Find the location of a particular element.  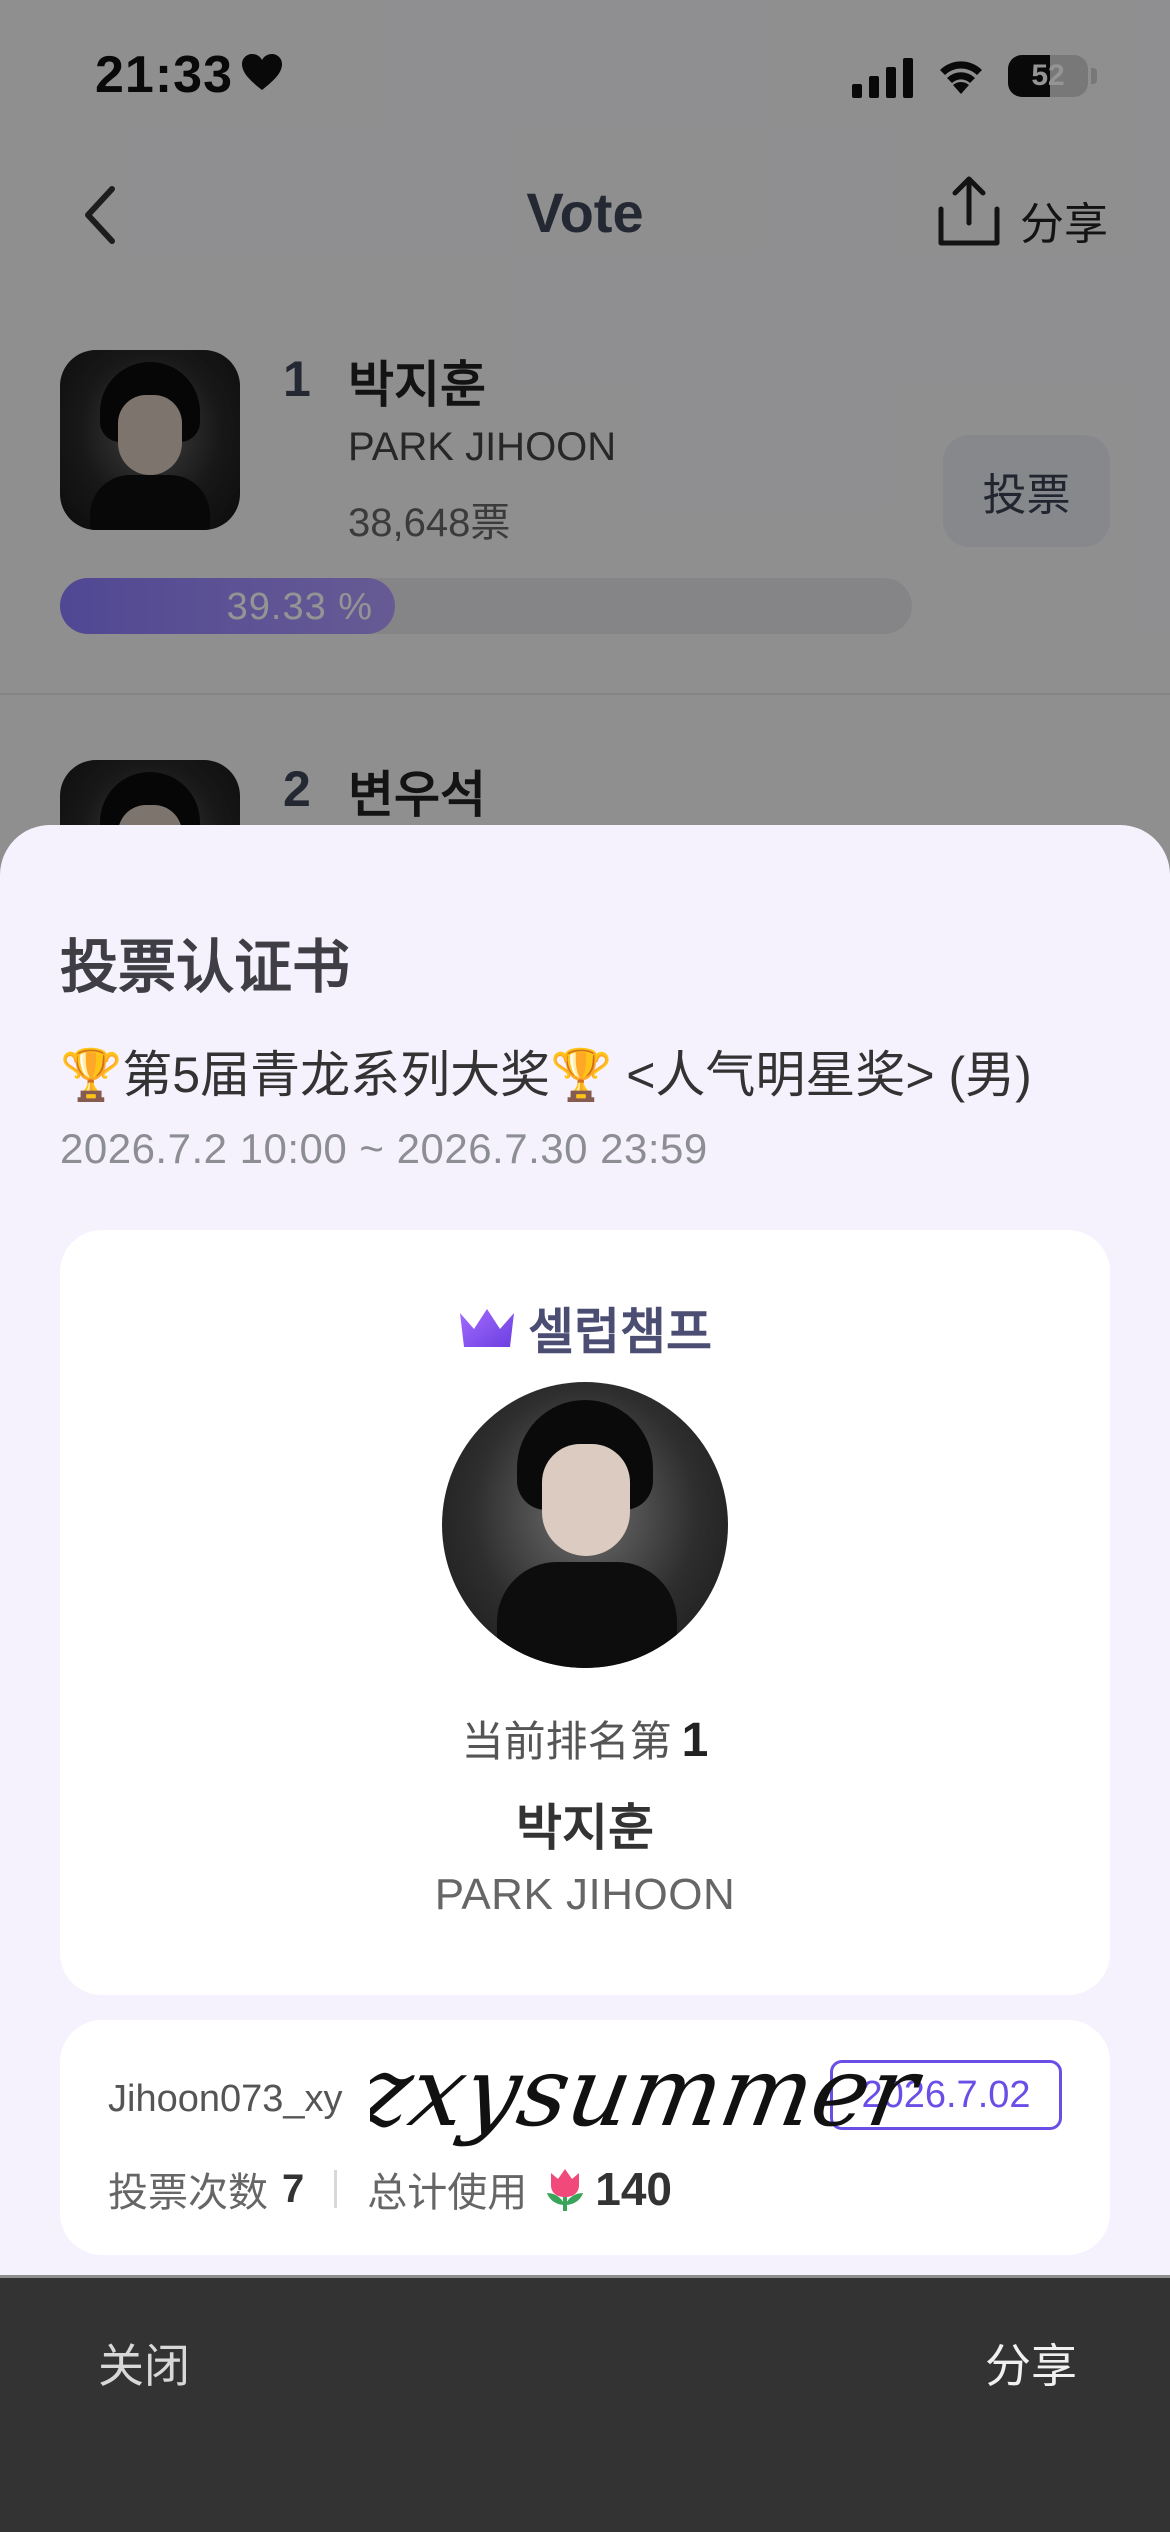

brand: 셀럽챔프 is located at coordinates (585, 1328).